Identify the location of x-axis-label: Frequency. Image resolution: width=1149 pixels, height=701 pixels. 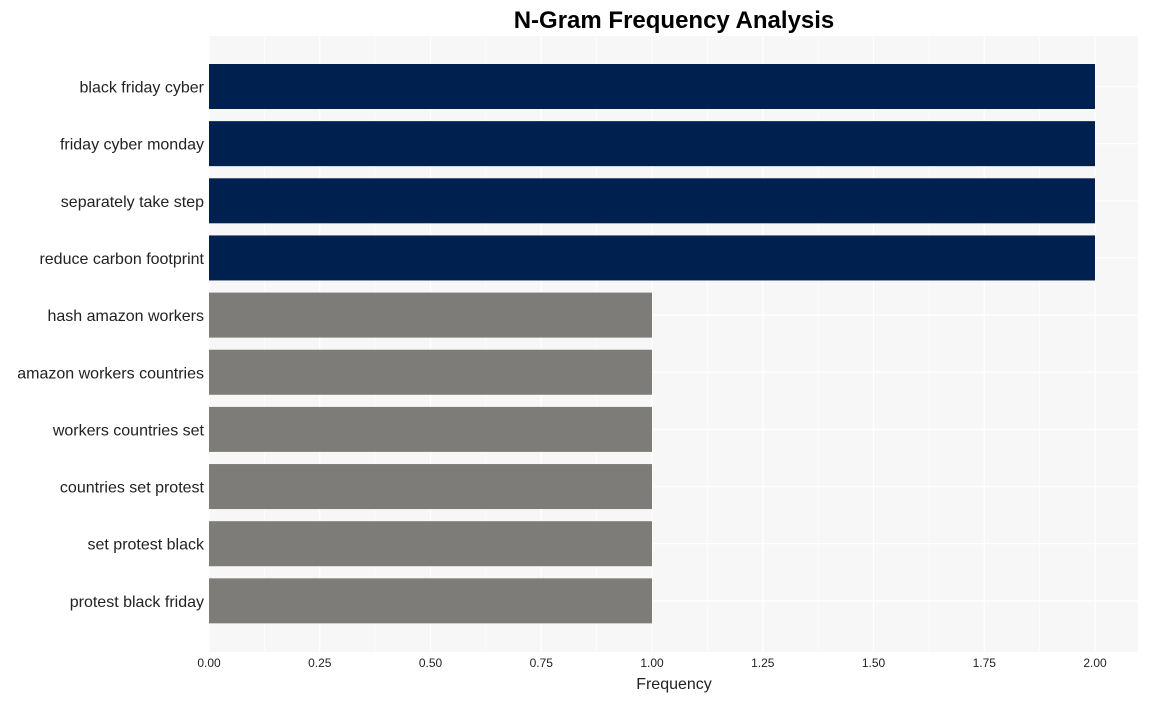
(674, 684).